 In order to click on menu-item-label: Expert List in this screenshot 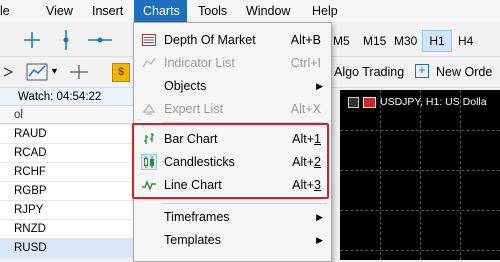, I will do `click(194, 109)`.